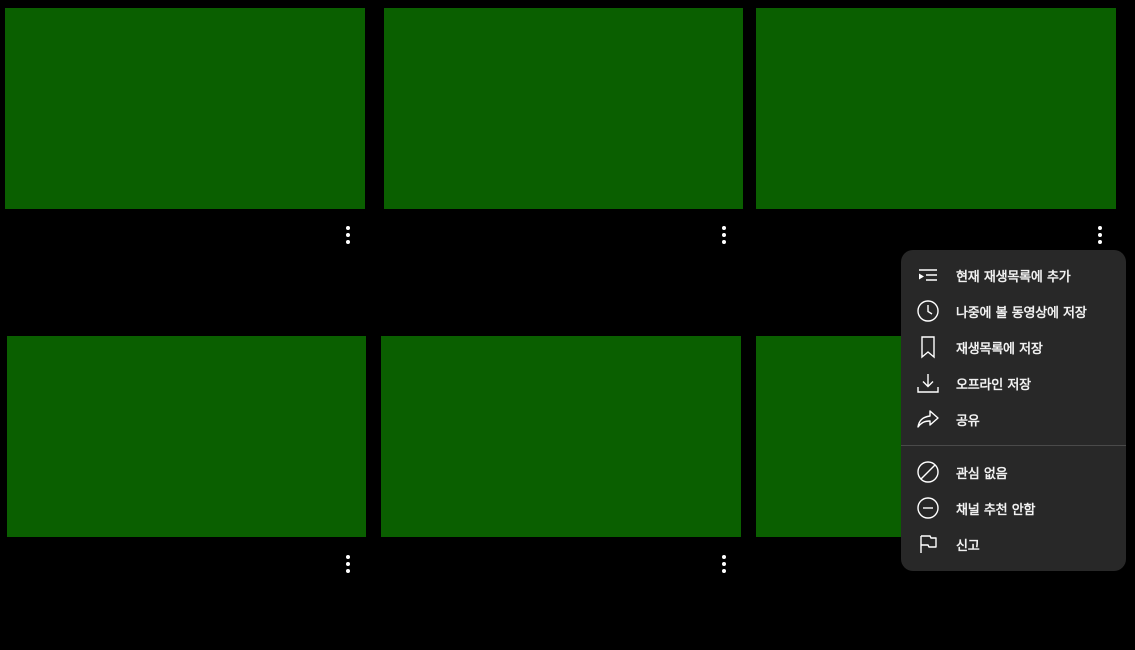 This screenshot has width=1135, height=650. I want to click on menu-item-share: 공유, so click(1013, 419).